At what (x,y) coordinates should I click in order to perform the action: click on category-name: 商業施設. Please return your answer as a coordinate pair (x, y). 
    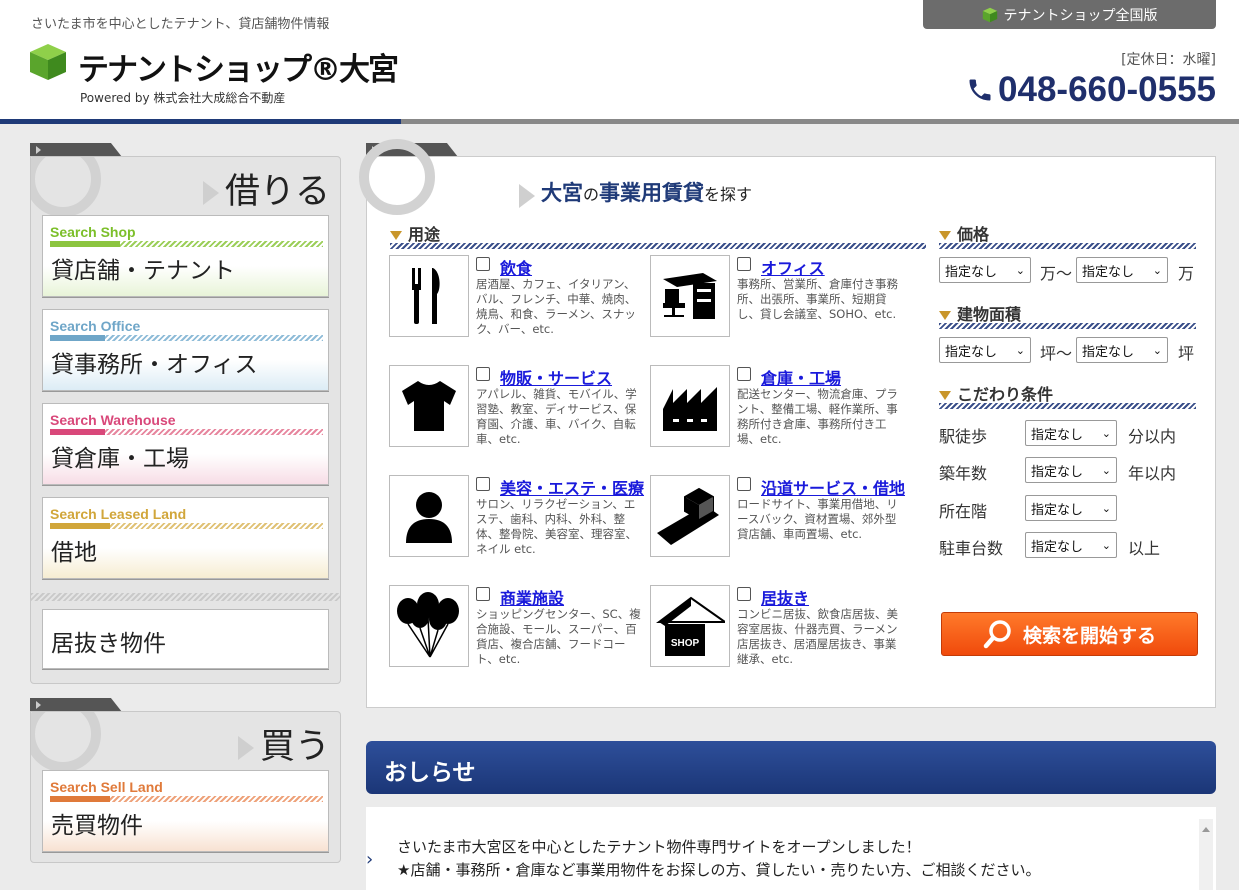
    Looking at the image, I should click on (532, 597).